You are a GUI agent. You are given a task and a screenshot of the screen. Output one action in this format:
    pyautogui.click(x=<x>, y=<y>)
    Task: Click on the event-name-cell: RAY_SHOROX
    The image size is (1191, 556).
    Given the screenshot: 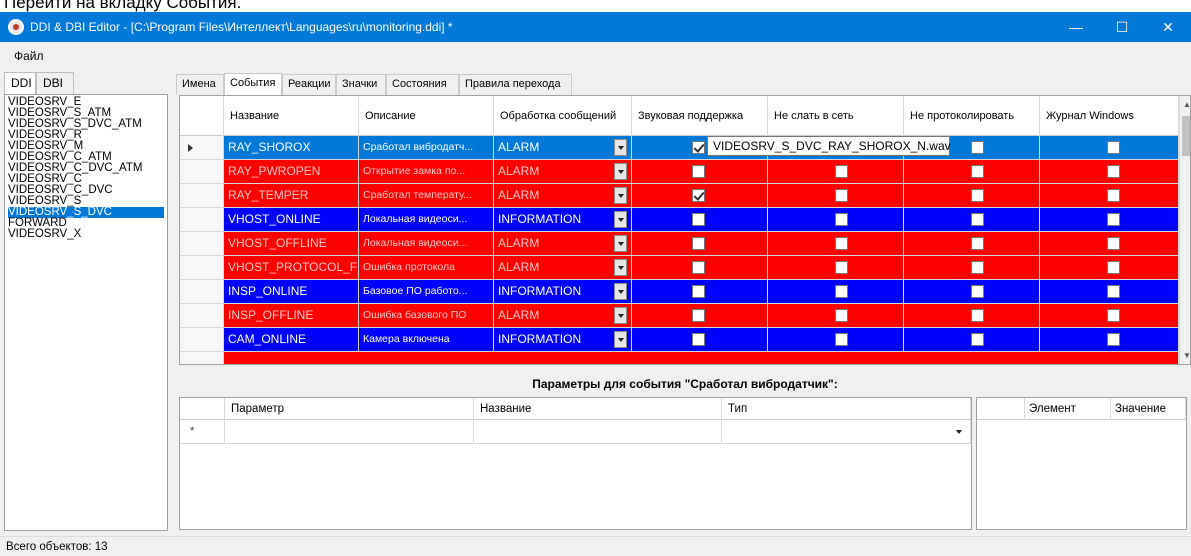 What is the action you would take?
    pyautogui.click(x=291, y=148)
    